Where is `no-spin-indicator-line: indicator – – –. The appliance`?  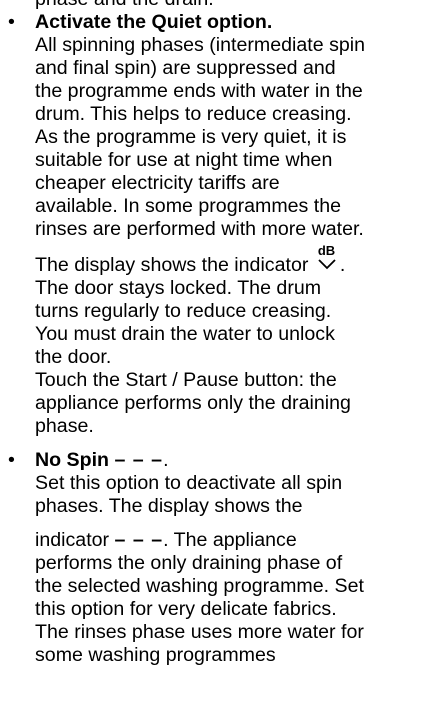
no-spin-indicator-line: indicator – – –. The appliance is located at coordinates (226, 540).